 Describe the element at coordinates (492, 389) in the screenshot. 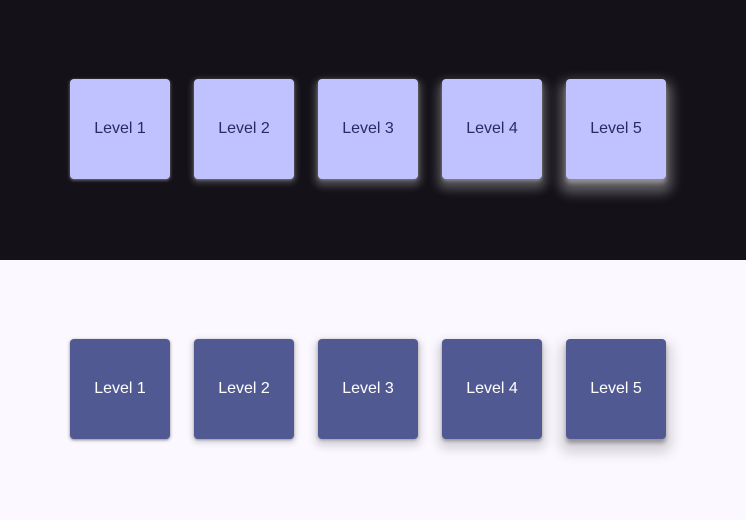

I see `light-elevation-tile-4: Level 4` at that location.